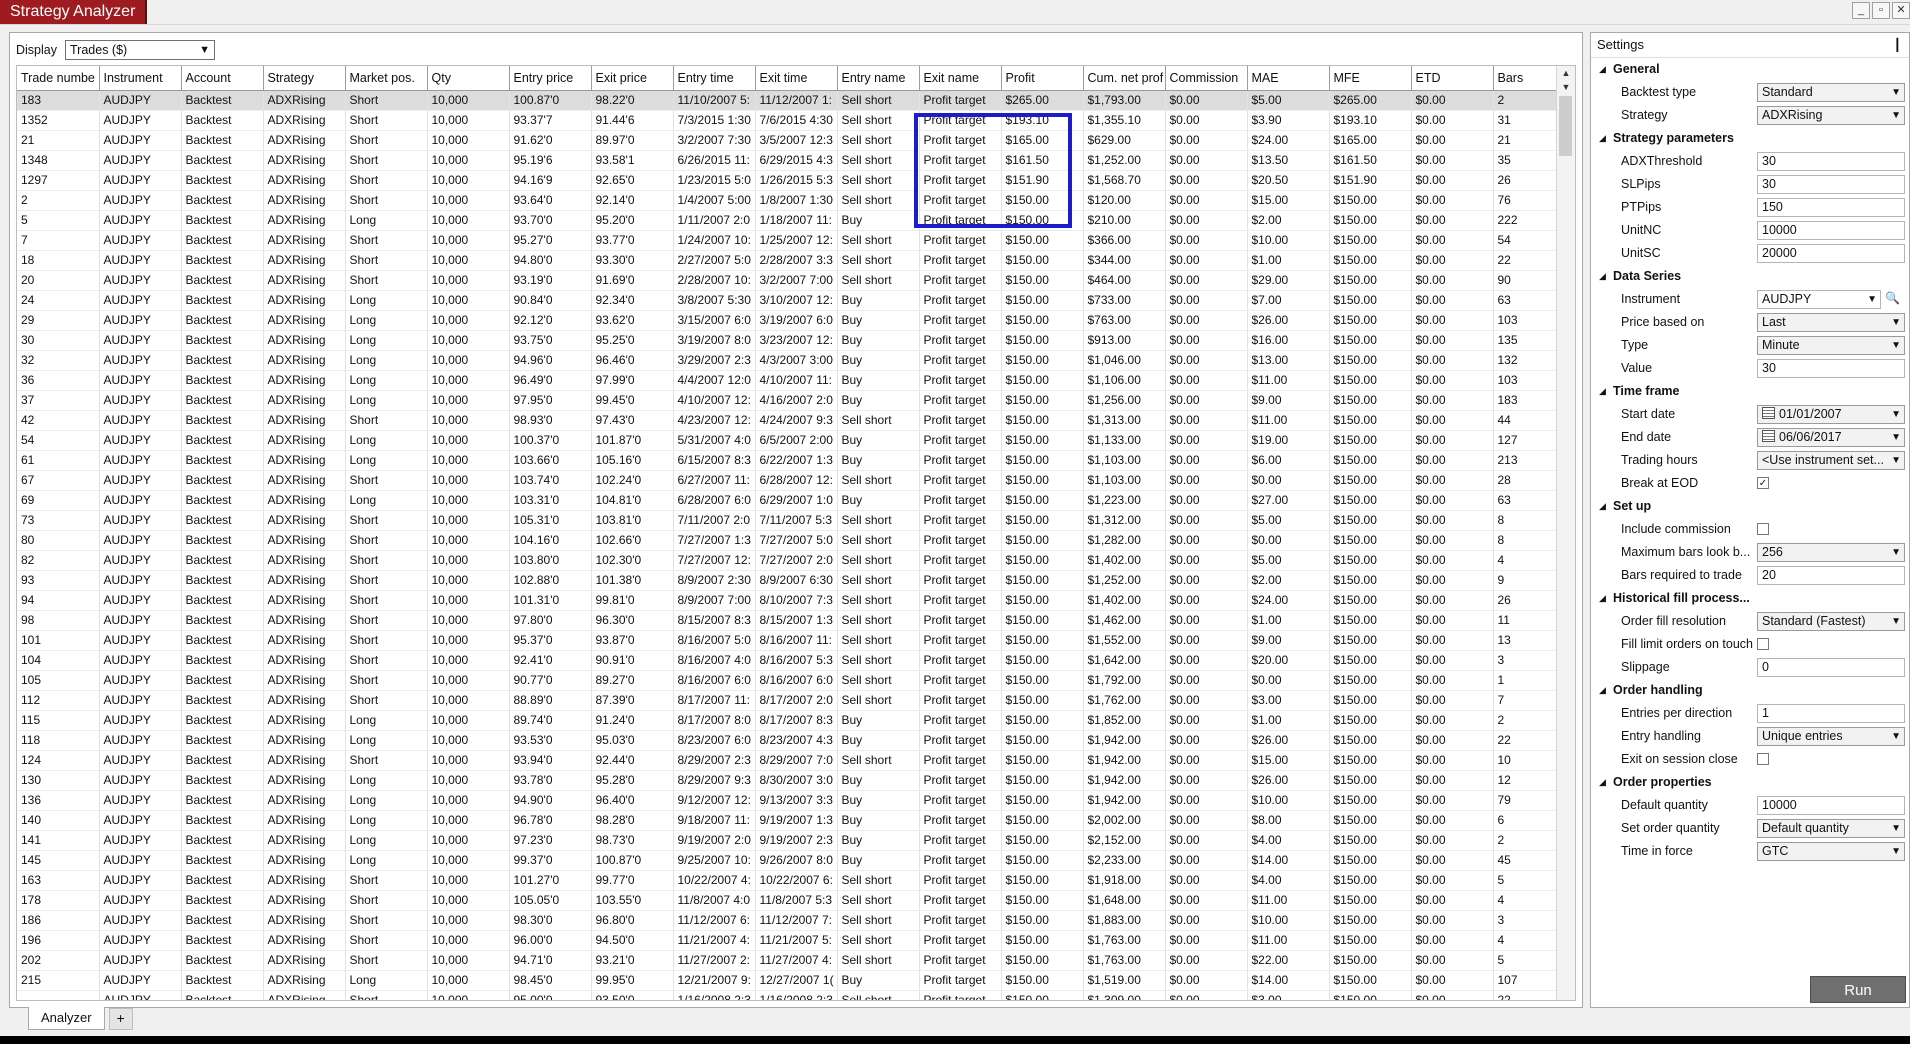 The height and width of the screenshot is (1044, 1910). I want to click on close-icon: ✕, so click(1901, 10).